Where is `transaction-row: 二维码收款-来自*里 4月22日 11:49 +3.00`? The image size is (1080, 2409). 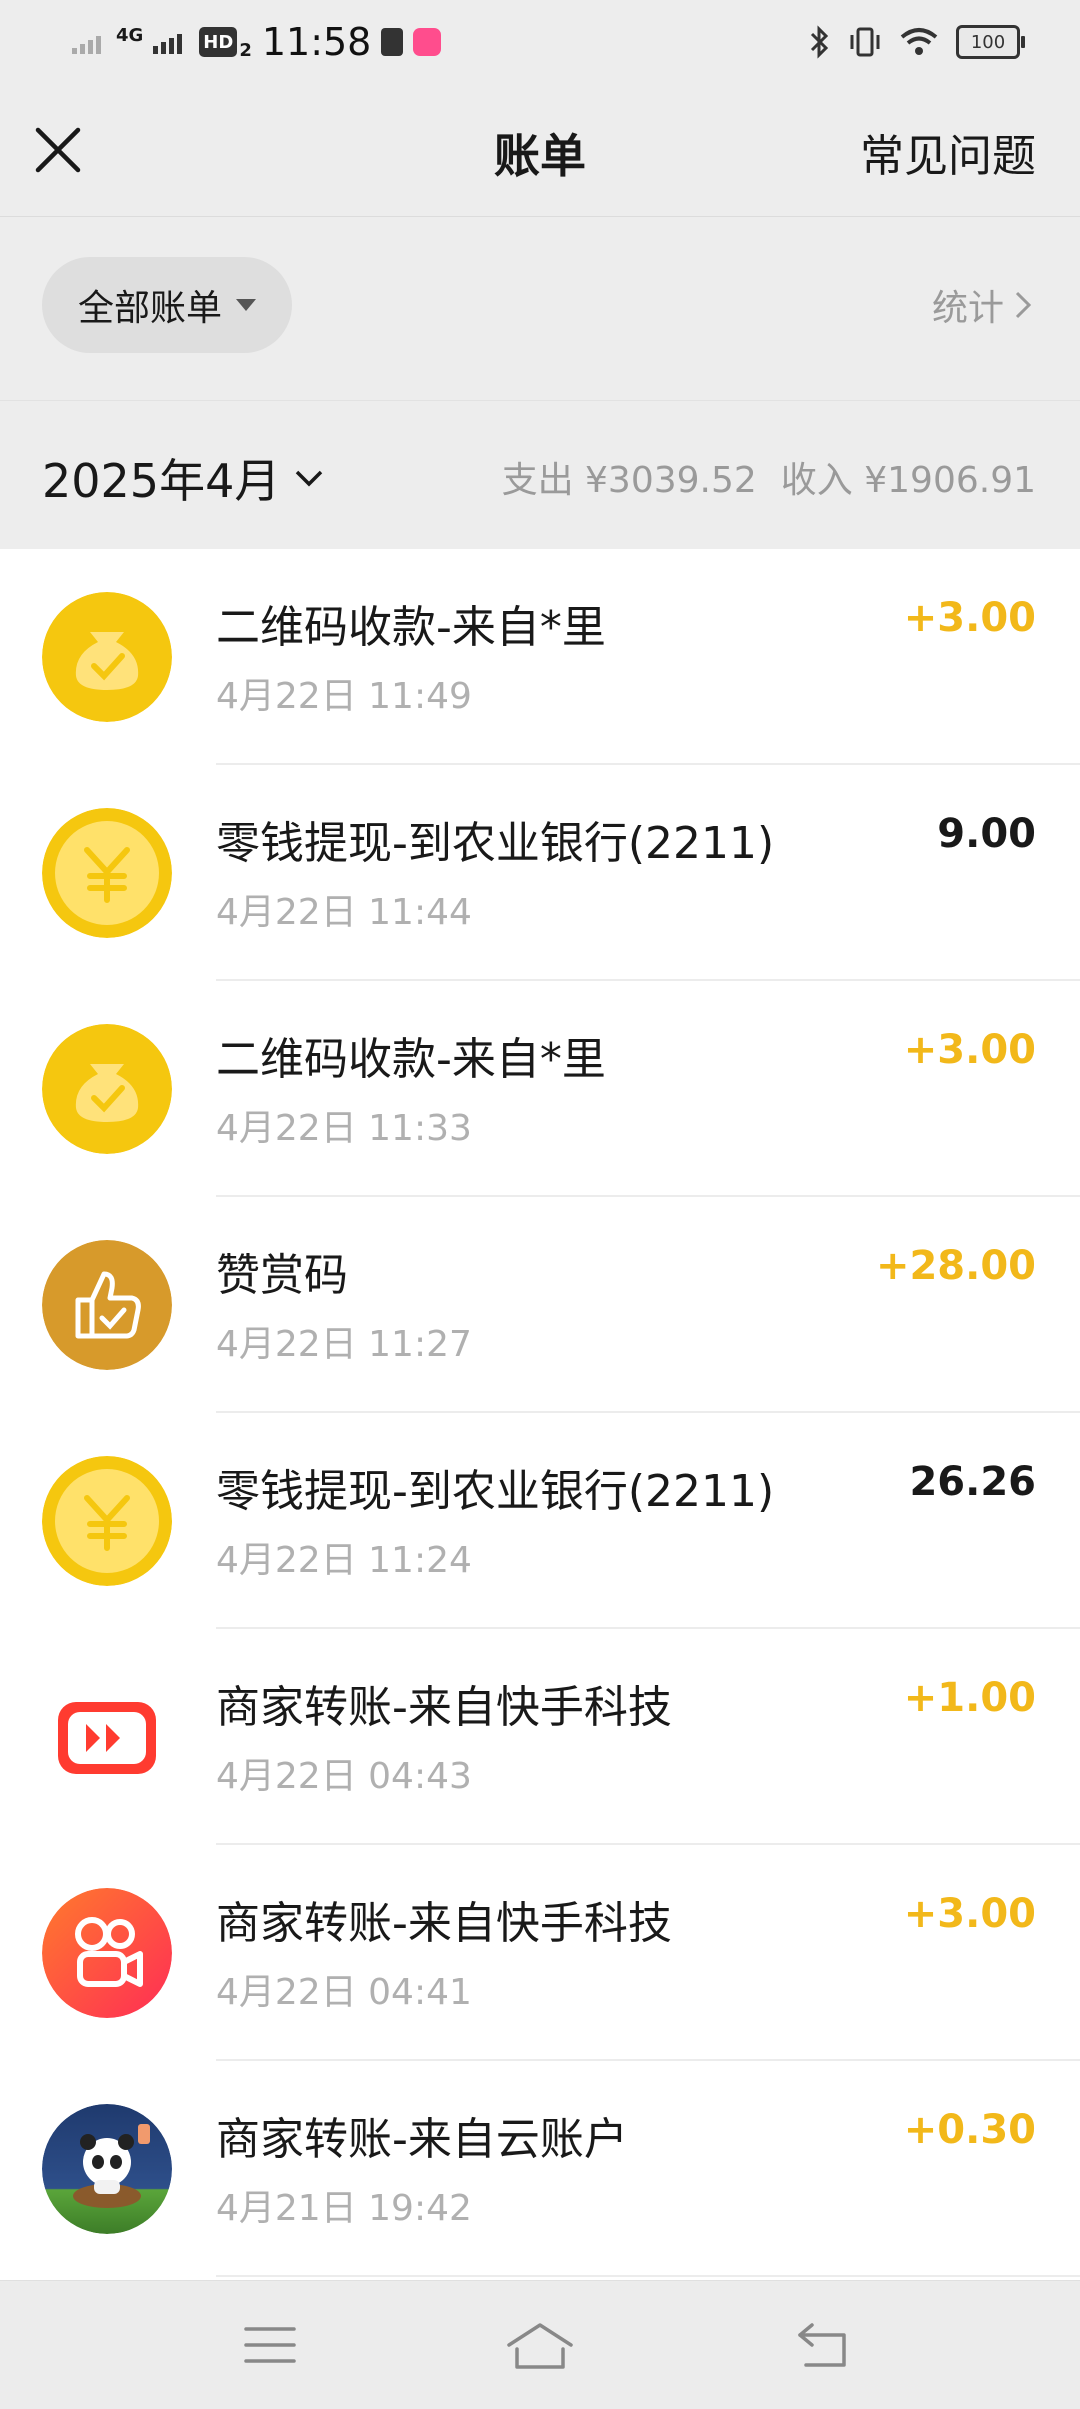 transaction-row: 二维码收款-来自*里 4月22日 11:49 +3.00 is located at coordinates (540, 657).